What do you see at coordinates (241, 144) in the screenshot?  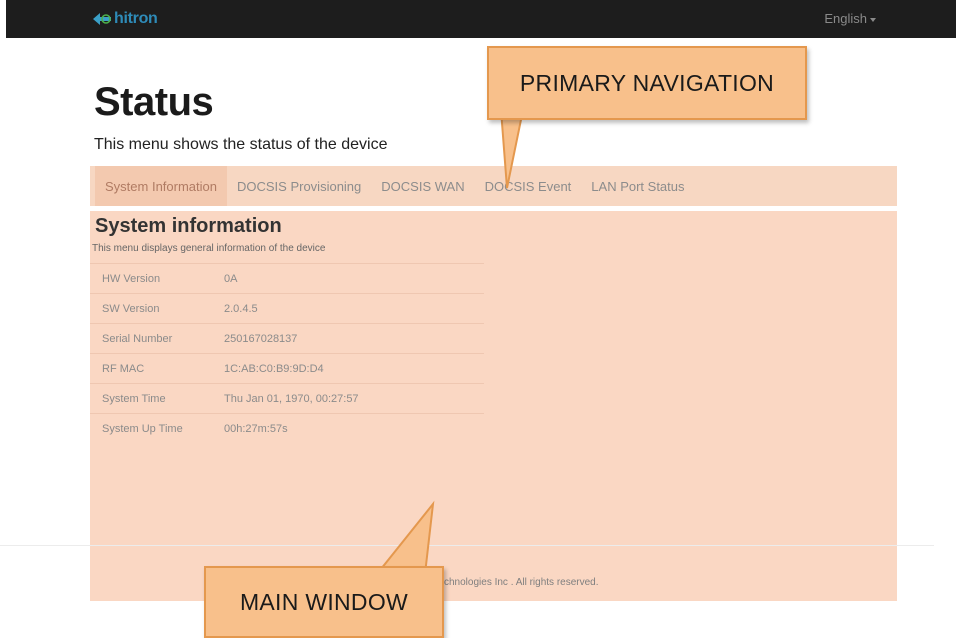 I see `page-subtitle: This menu shows the status of the device` at bounding box center [241, 144].